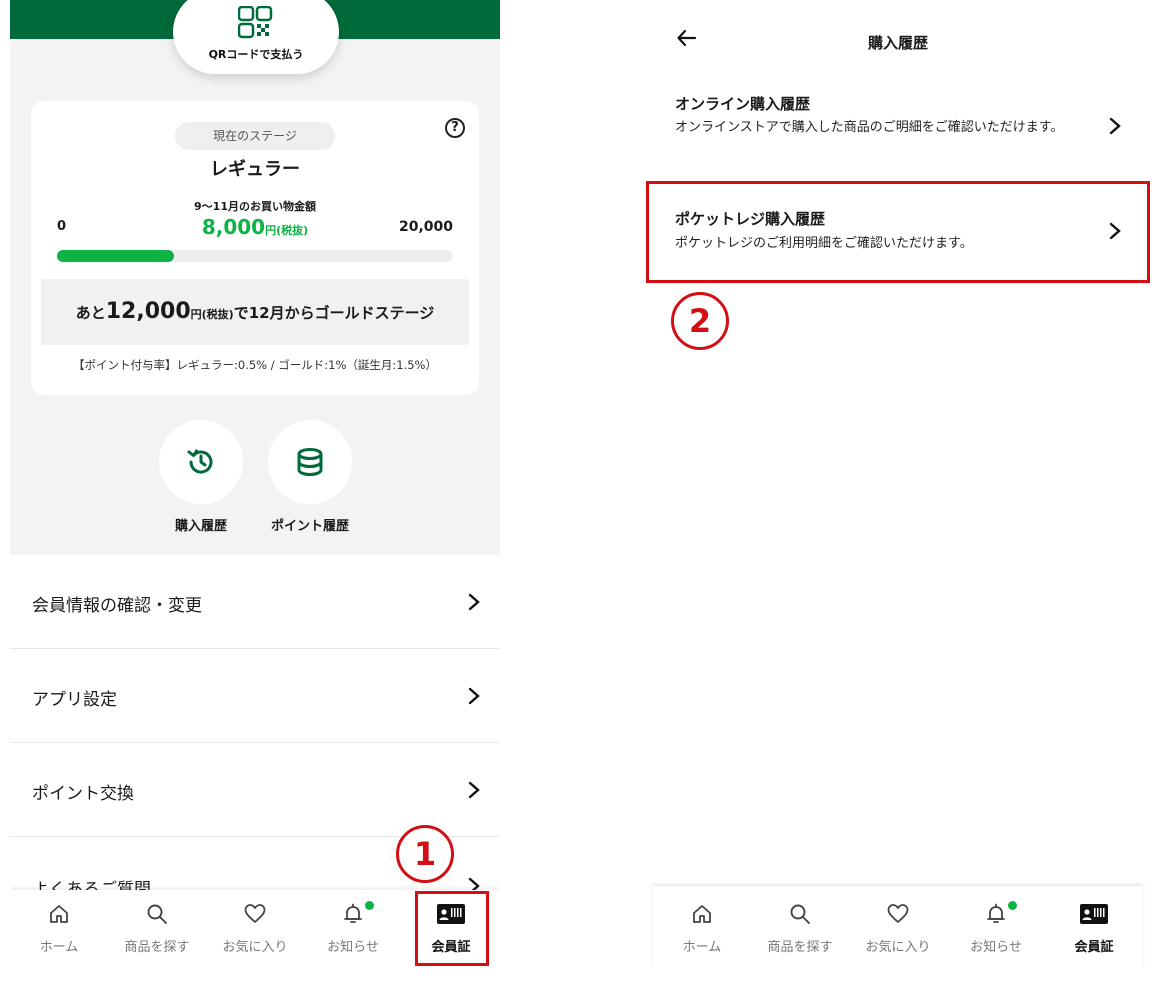  I want to click on purchase-amount-value: 8,000, so click(233, 227).